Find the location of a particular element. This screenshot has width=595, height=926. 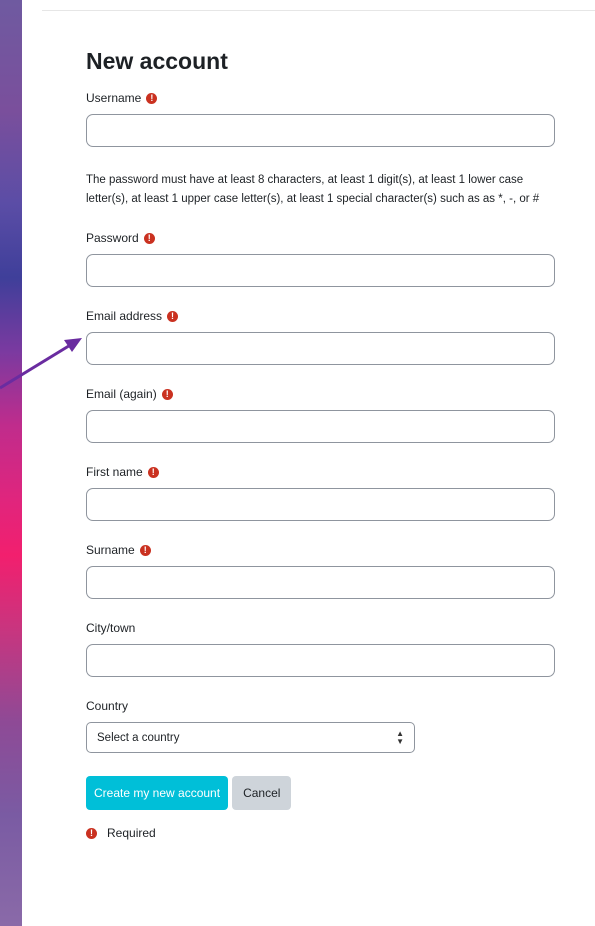

city-label-text: City/town is located at coordinates (111, 628).